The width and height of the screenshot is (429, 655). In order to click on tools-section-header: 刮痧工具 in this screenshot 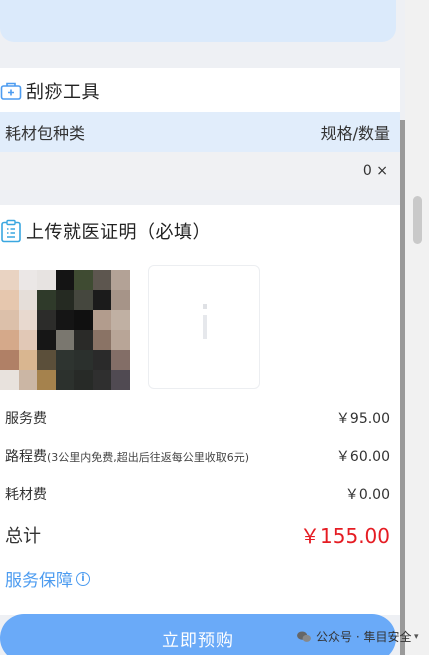, I will do `click(50, 91)`.